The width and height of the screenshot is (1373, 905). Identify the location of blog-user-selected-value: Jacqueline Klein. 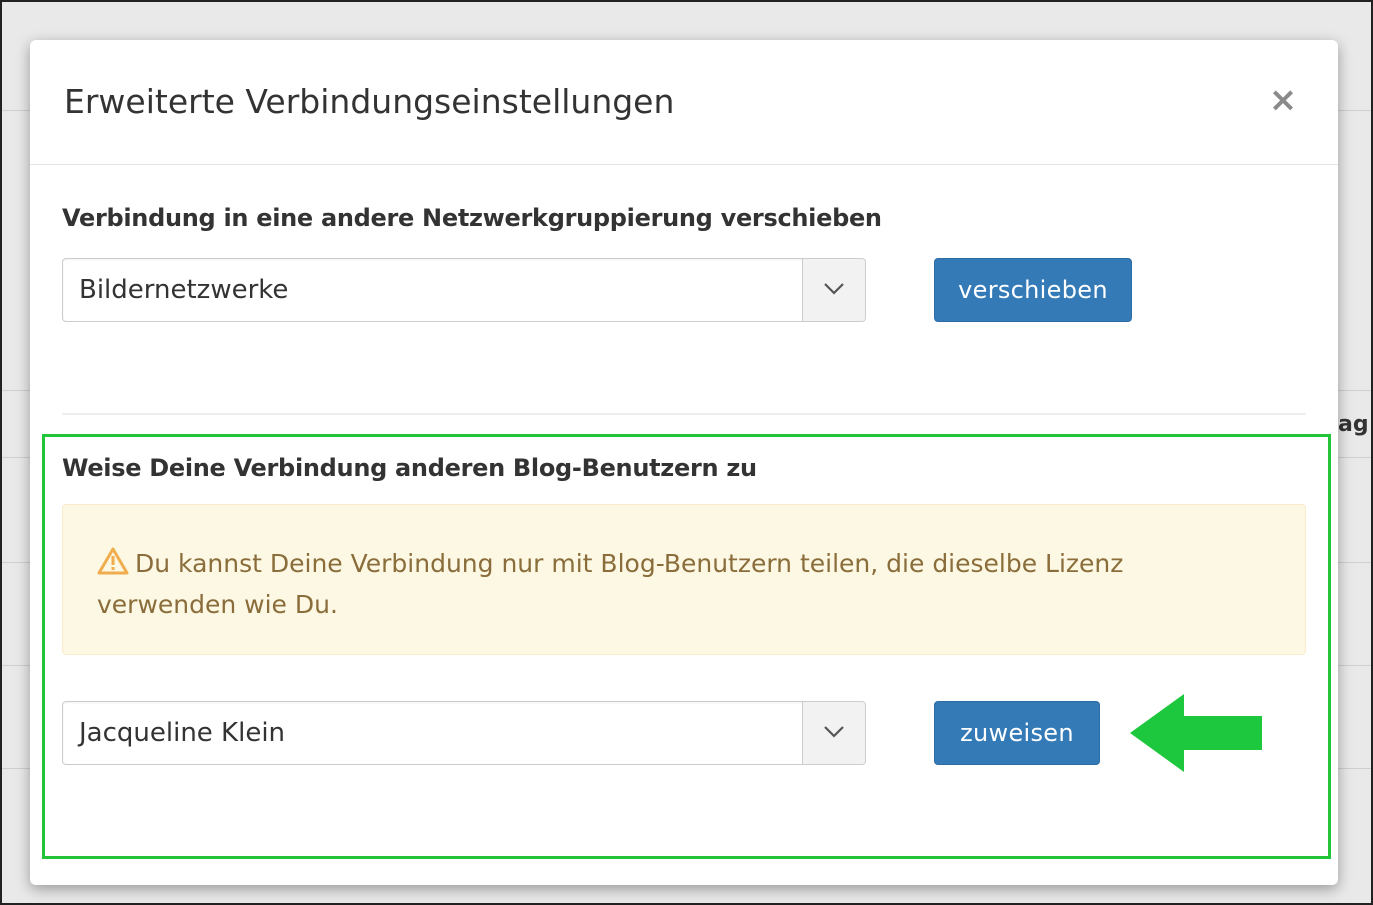
(182, 733).